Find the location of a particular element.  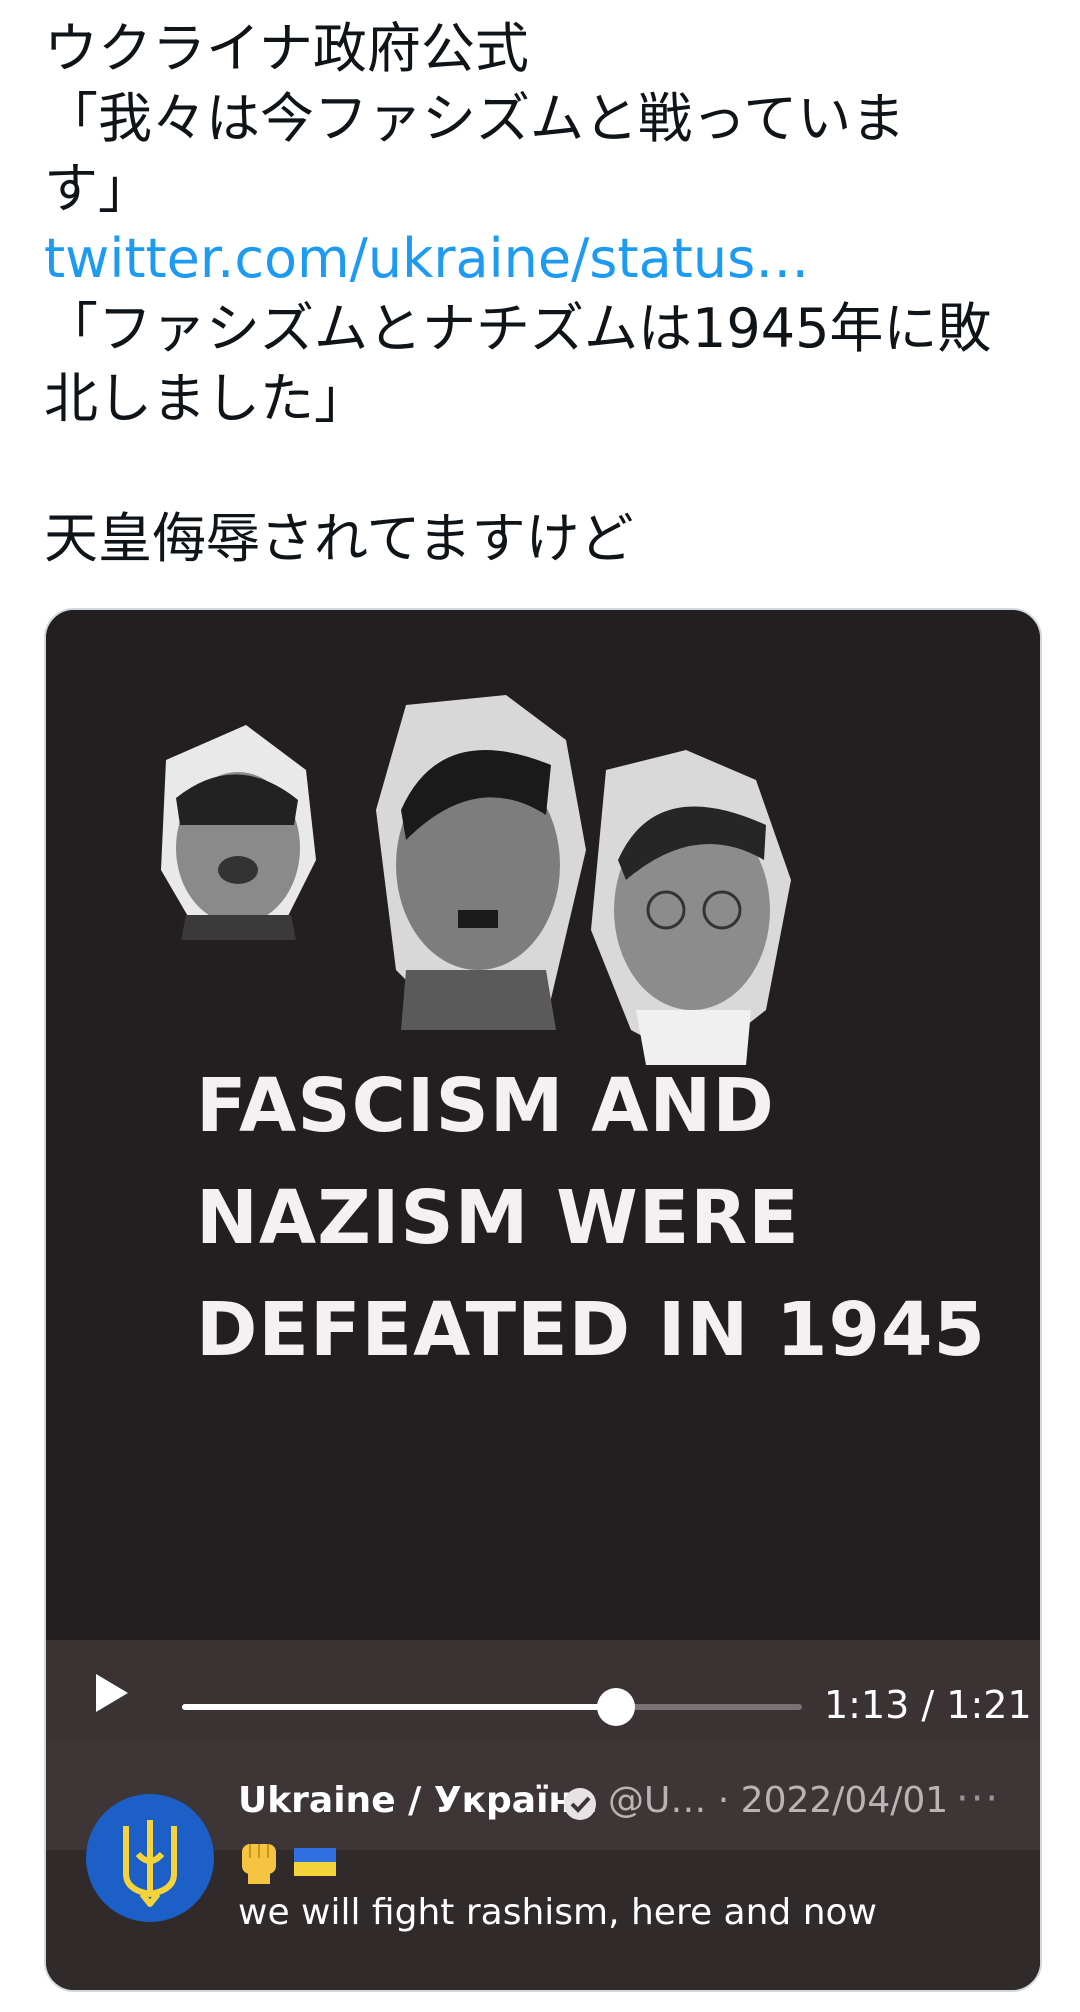

embedded-handle-date: @U… · 2022/04/01 is located at coordinates (778, 1801).